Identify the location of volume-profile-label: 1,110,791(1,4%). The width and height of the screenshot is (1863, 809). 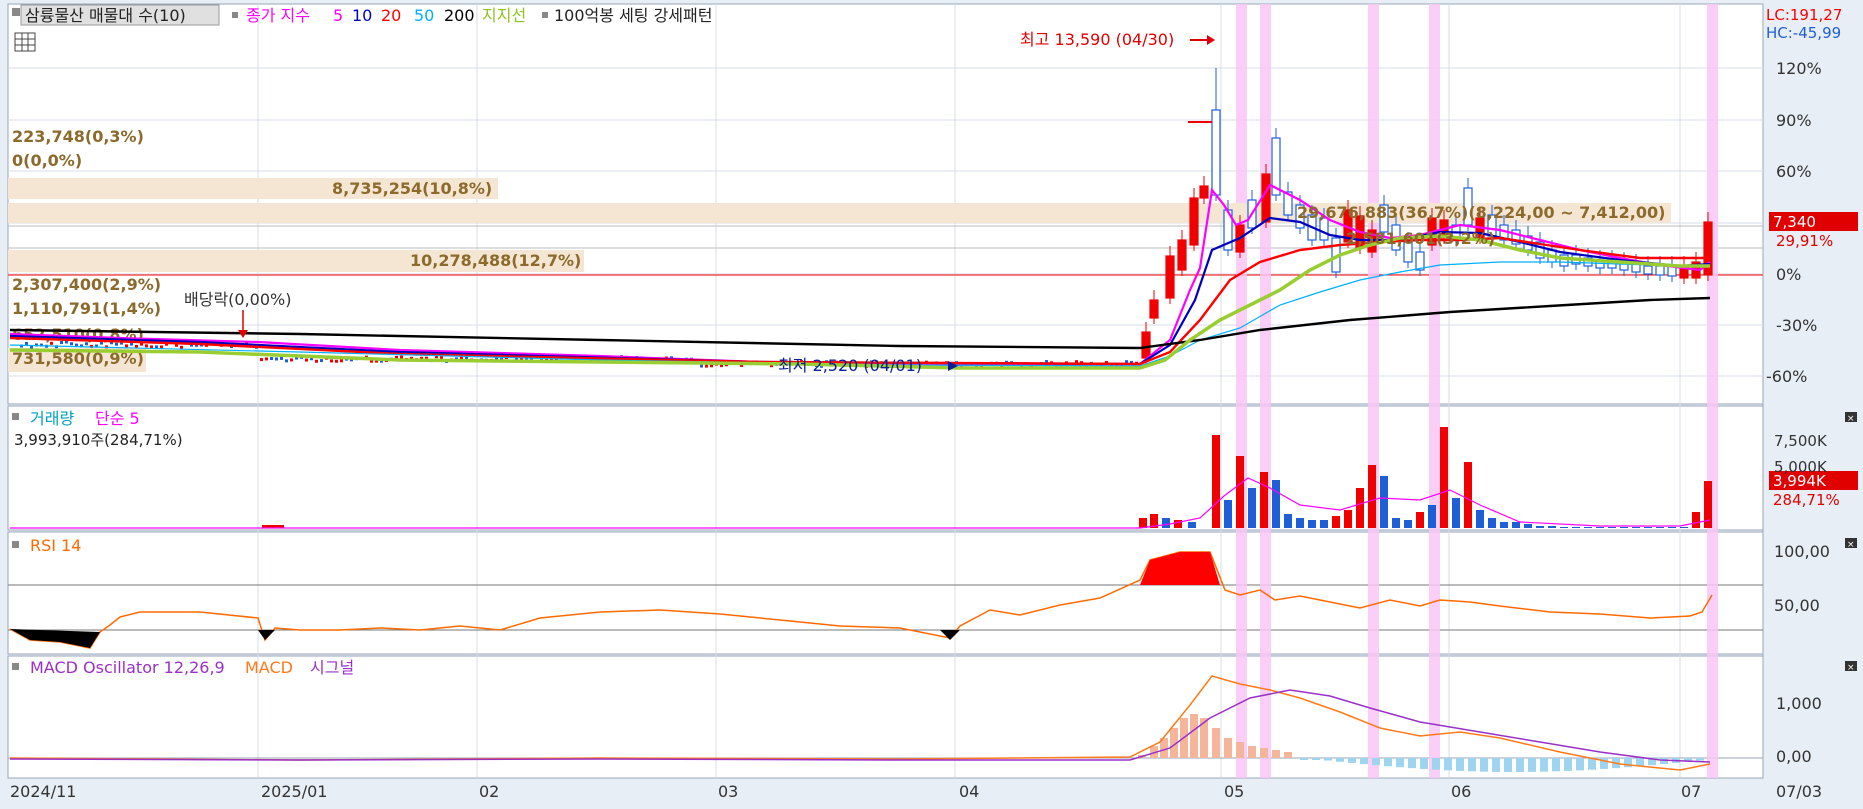
(86, 308).